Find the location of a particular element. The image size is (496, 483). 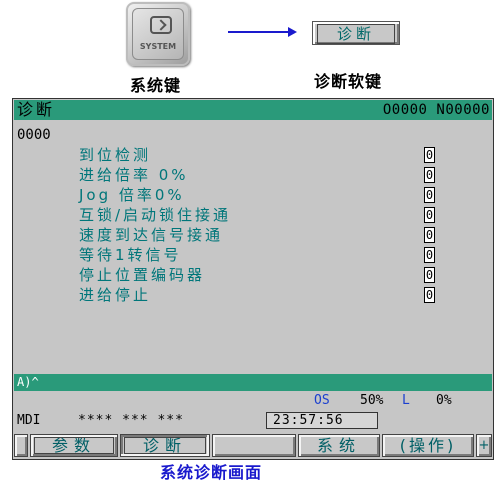

diag-item-label: 互锁/启动锁住接通 is located at coordinates (155, 215).